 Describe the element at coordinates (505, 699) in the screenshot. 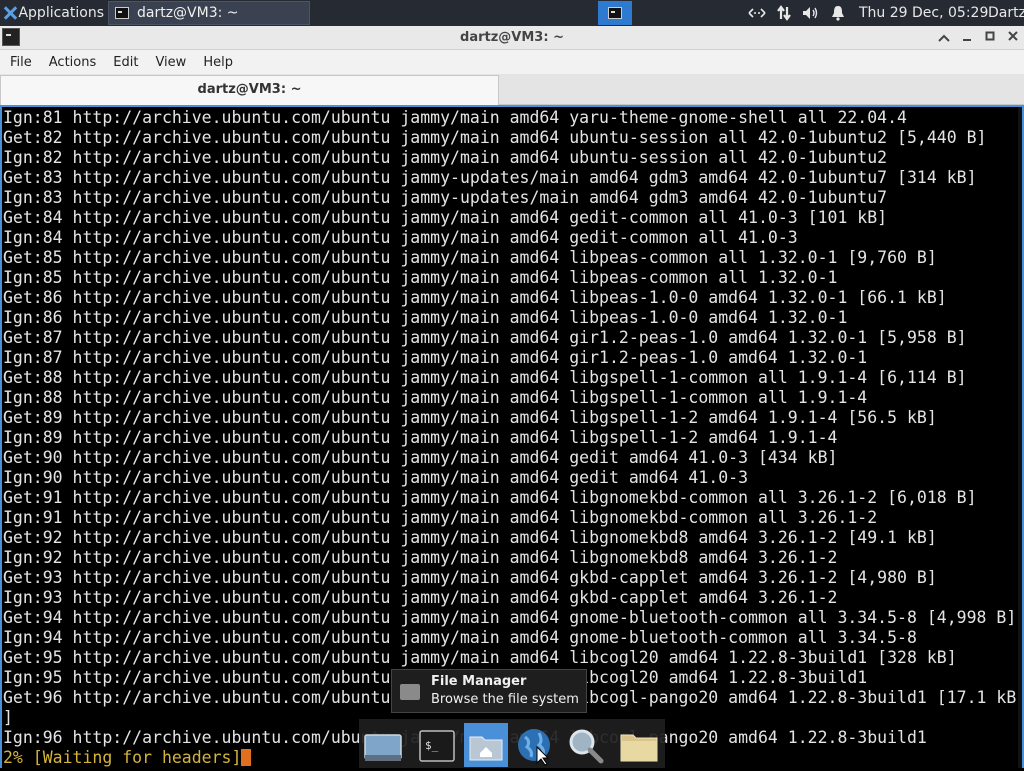

I see `tooltip-subtitle: Browse the file system` at that location.